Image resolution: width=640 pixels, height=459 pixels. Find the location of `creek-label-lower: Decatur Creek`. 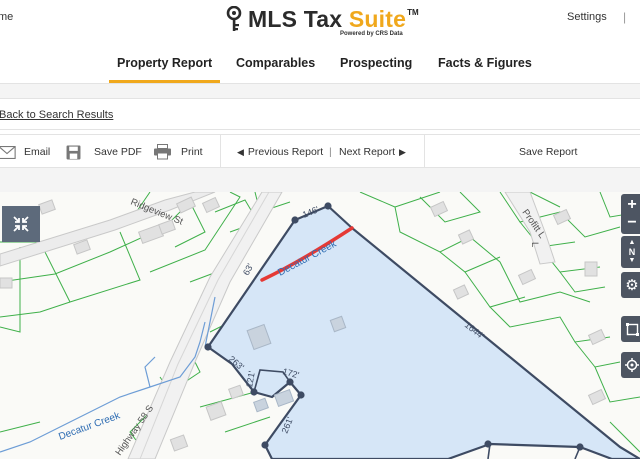

creek-label-lower: Decatur Creek is located at coordinates (89, 426).